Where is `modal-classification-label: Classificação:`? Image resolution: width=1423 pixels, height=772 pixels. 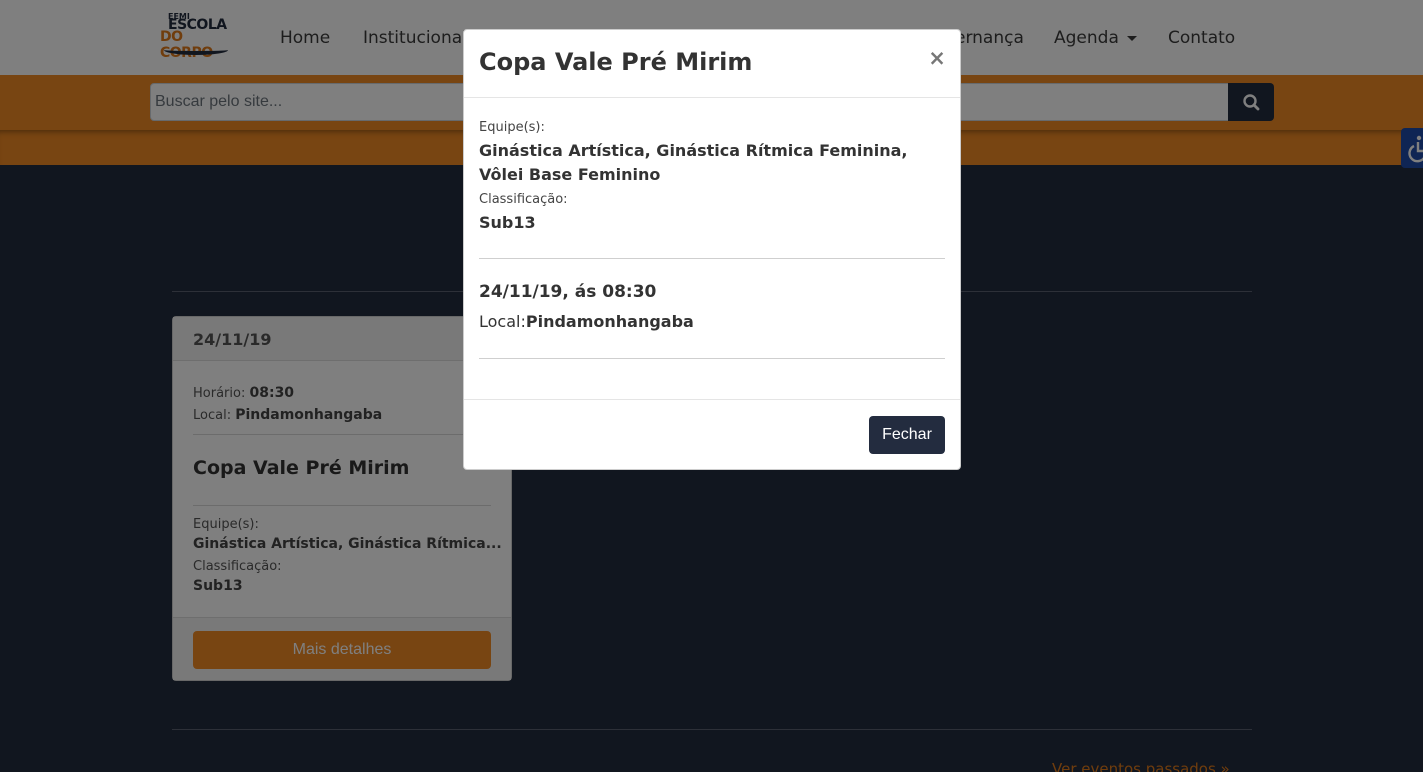 modal-classification-label: Classificação: is located at coordinates (523, 199).